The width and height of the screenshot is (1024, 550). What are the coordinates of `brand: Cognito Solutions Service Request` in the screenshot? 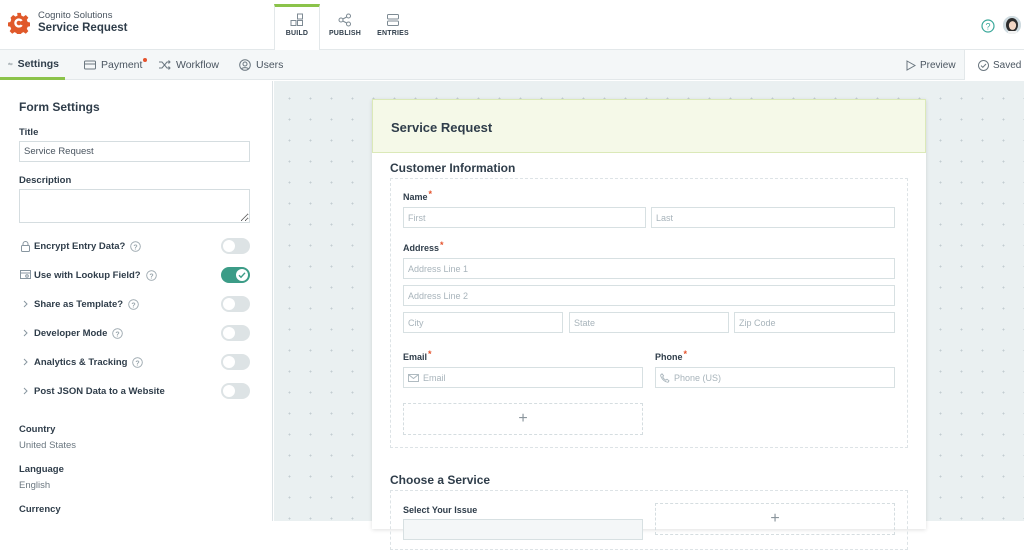 It's located at (68, 22).